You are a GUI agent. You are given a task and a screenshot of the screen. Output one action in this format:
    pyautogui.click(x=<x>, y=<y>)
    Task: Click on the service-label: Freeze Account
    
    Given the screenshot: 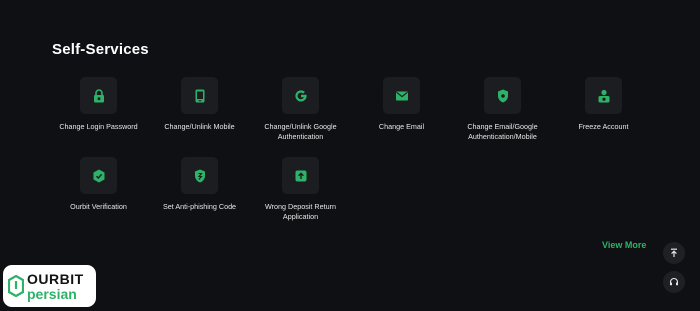 What is the action you would take?
    pyautogui.click(x=603, y=126)
    